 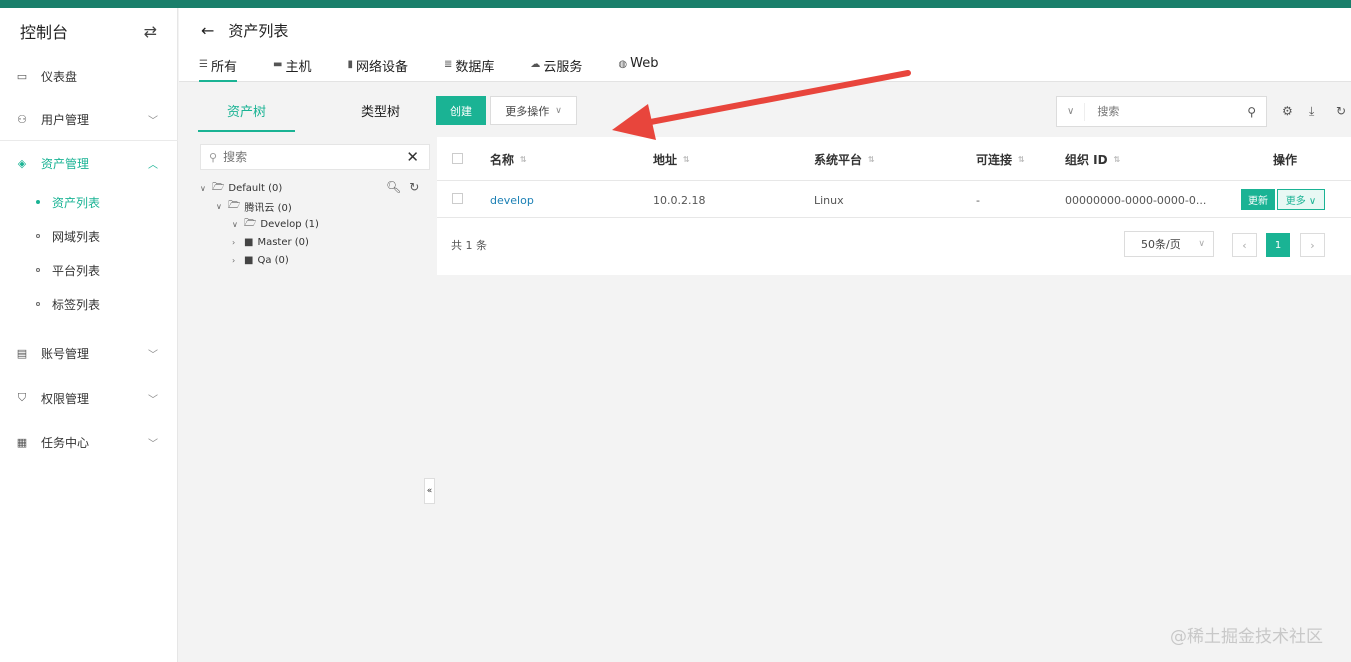 I want to click on column-label: 组织 ID, so click(x=1086, y=160).